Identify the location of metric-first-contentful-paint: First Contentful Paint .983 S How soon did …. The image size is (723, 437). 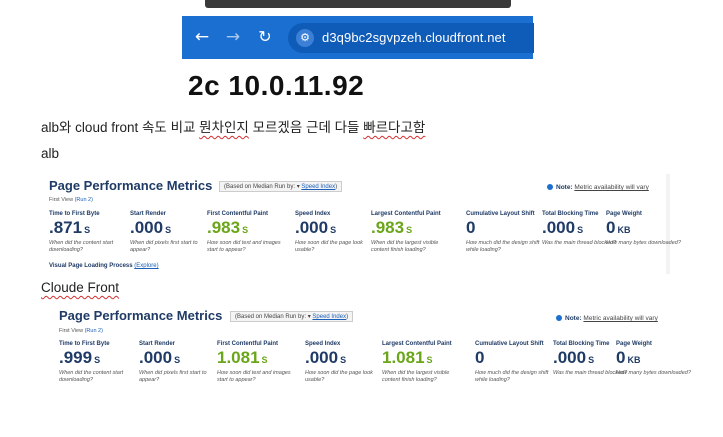
(247, 232).